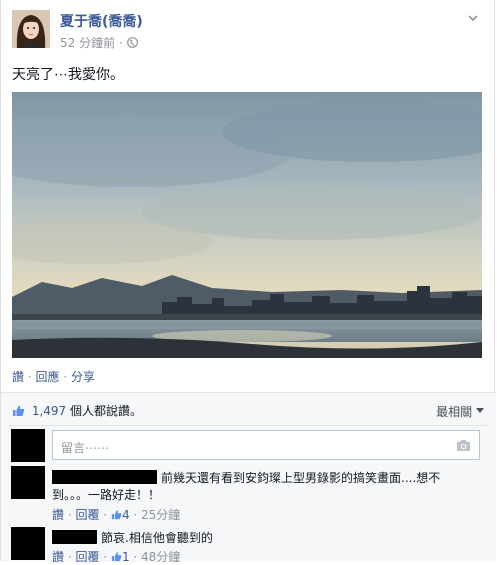 The width and height of the screenshot is (497, 565). Describe the element at coordinates (454, 412) in the screenshot. I see `sort-label: 最相關` at that location.